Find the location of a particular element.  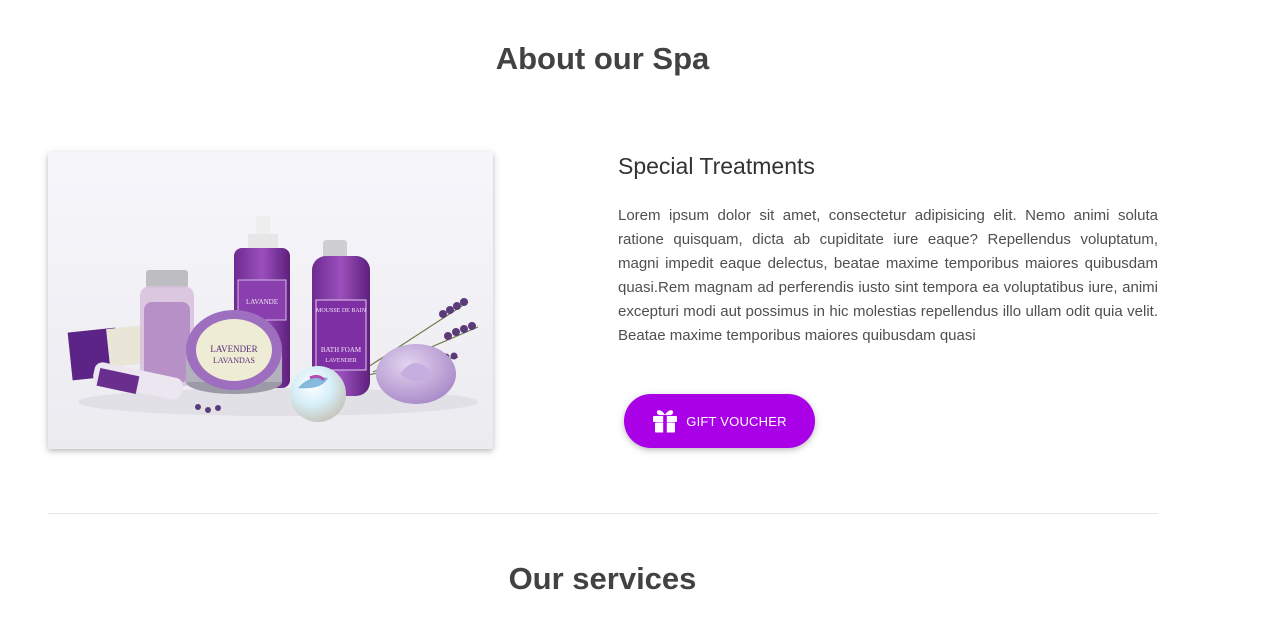

gift-icon is located at coordinates (665, 421).